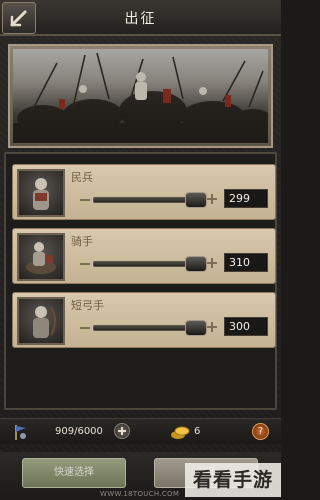 Image resolution: width=320 pixels, height=500 pixels. Describe the element at coordinates (41, 193) in the screenshot. I see `militia-portrait` at that location.